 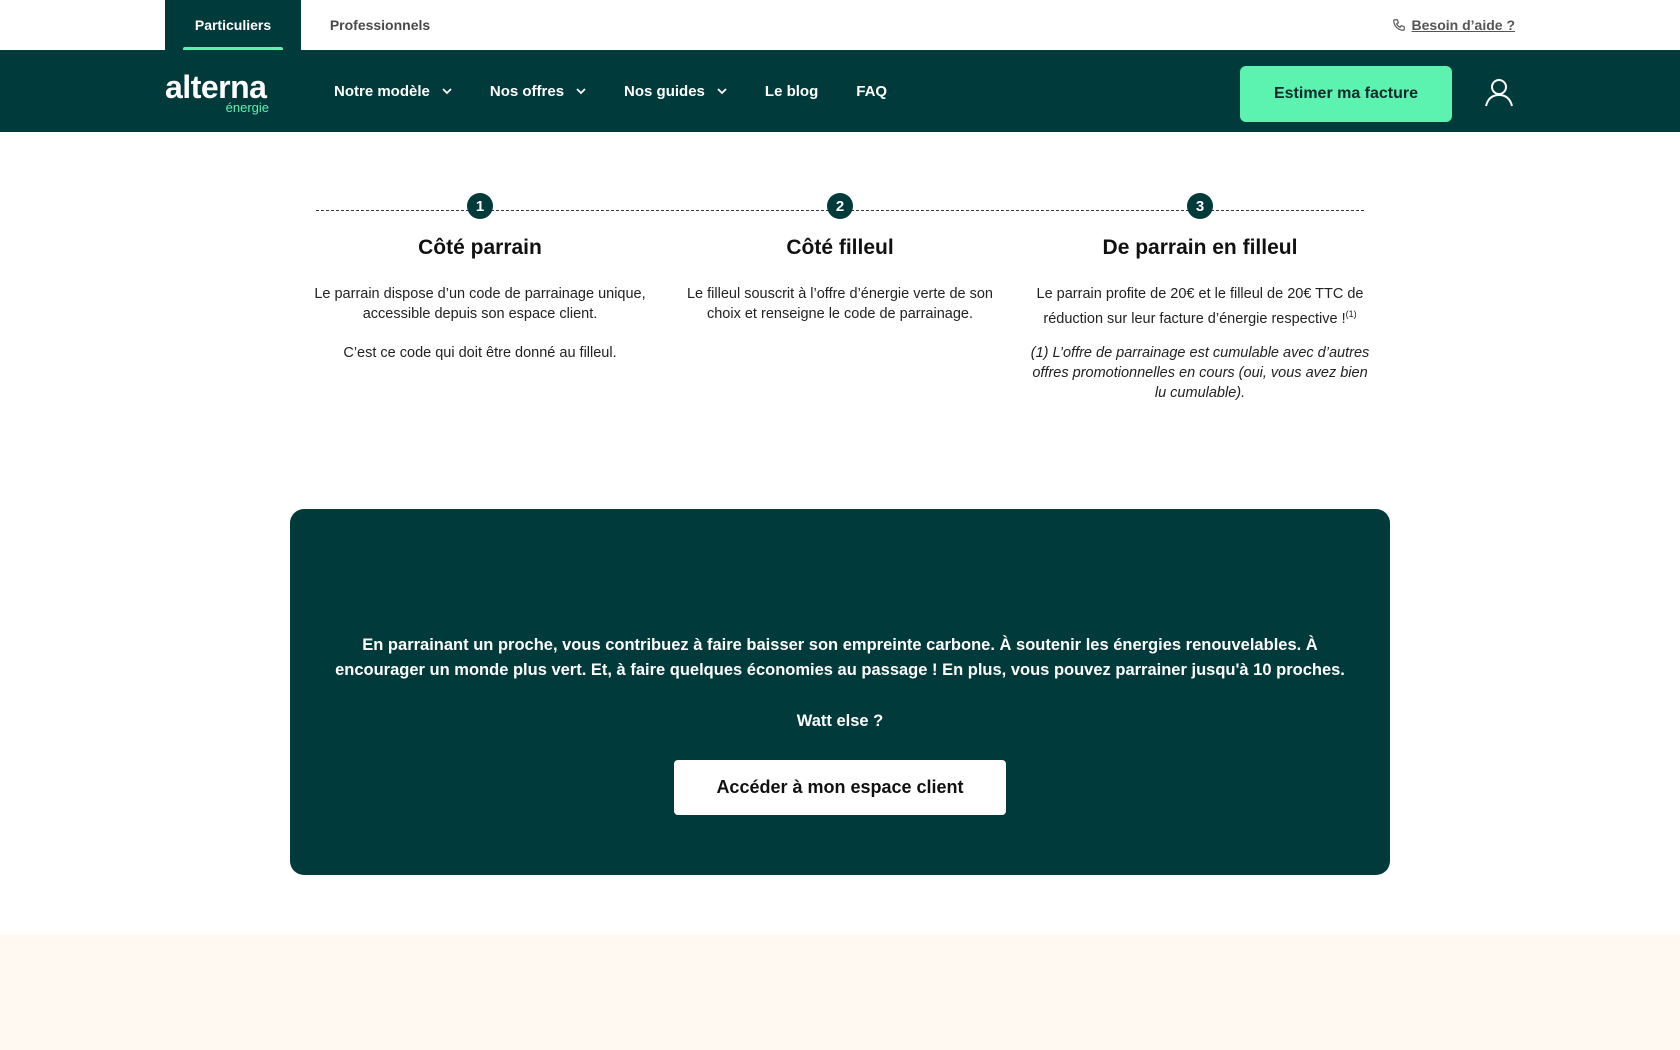 I want to click on step-title: Côté filleul, so click(x=840, y=247).